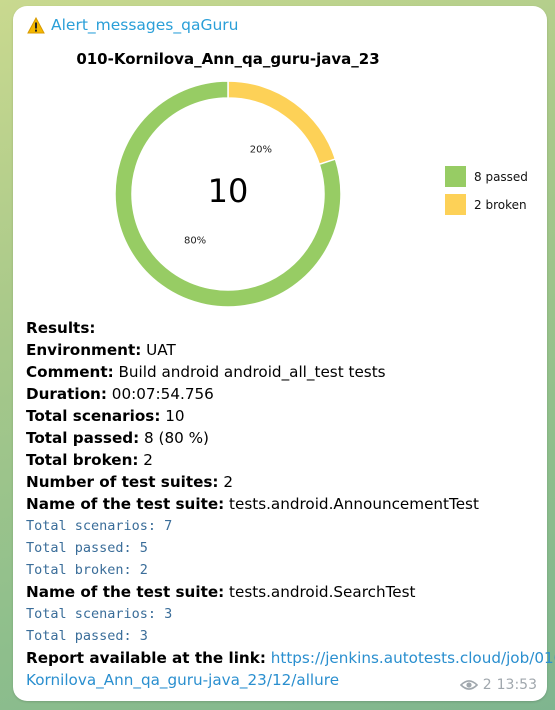 The width and height of the screenshot is (555, 710). What do you see at coordinates (410, 658) in the screenshot?
I see `report-link: https://jenkins.autotests.cloud/job/010-` at bounding box center [410, 658].